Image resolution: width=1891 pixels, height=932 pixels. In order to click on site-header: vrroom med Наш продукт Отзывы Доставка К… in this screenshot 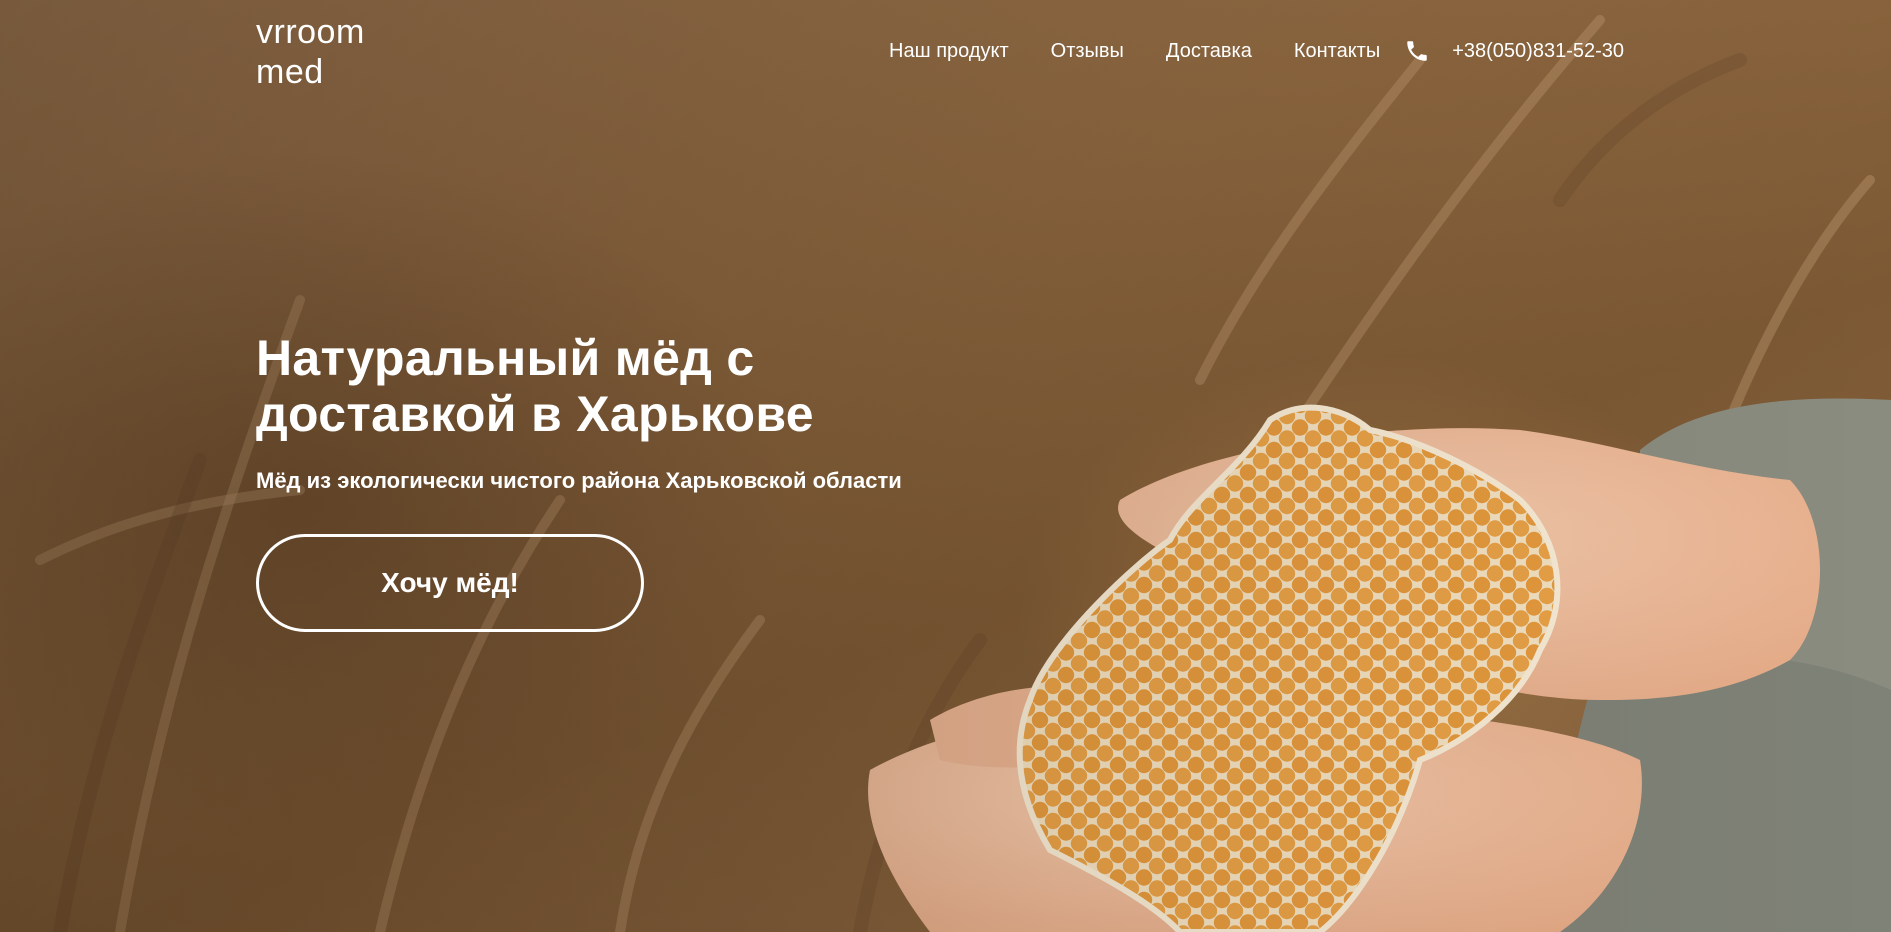, I will do `click(945, 55)`.